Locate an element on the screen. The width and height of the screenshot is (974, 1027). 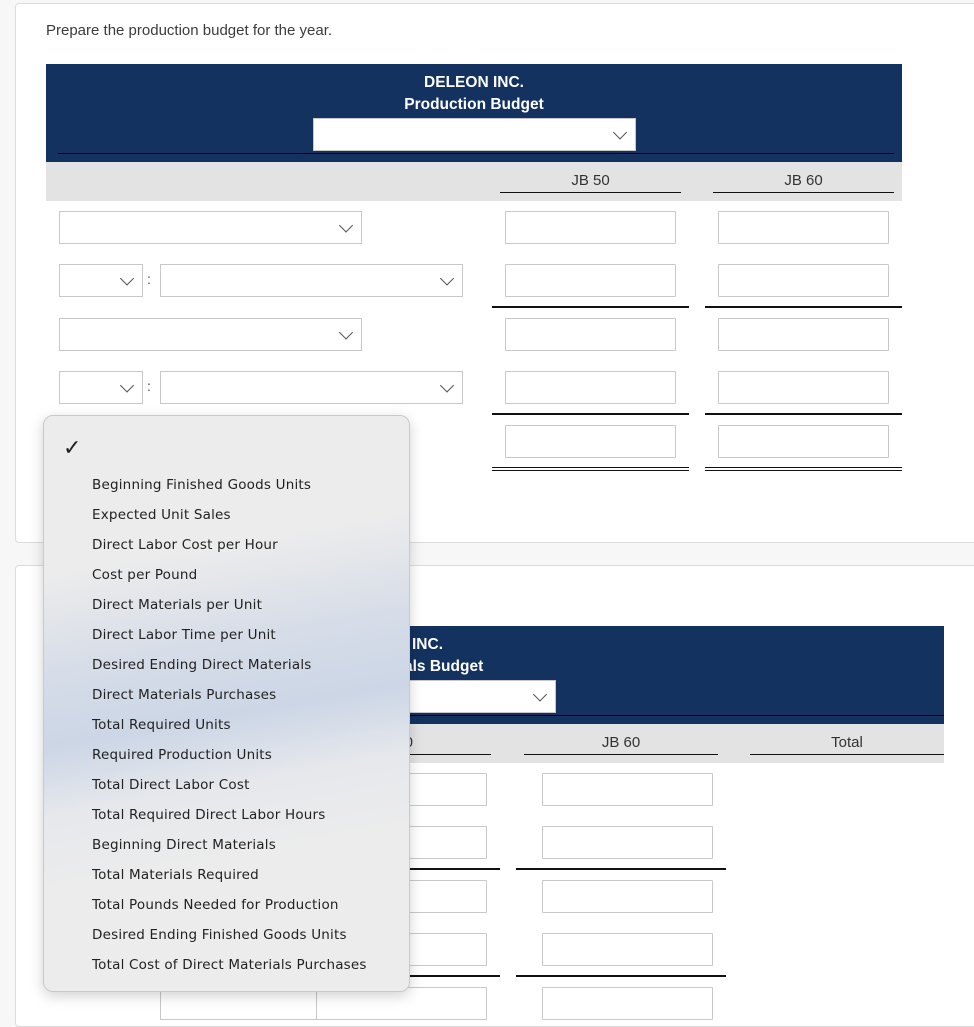
dropdown-option: Direct Materials per Unit is located at coordinates (177, 605).